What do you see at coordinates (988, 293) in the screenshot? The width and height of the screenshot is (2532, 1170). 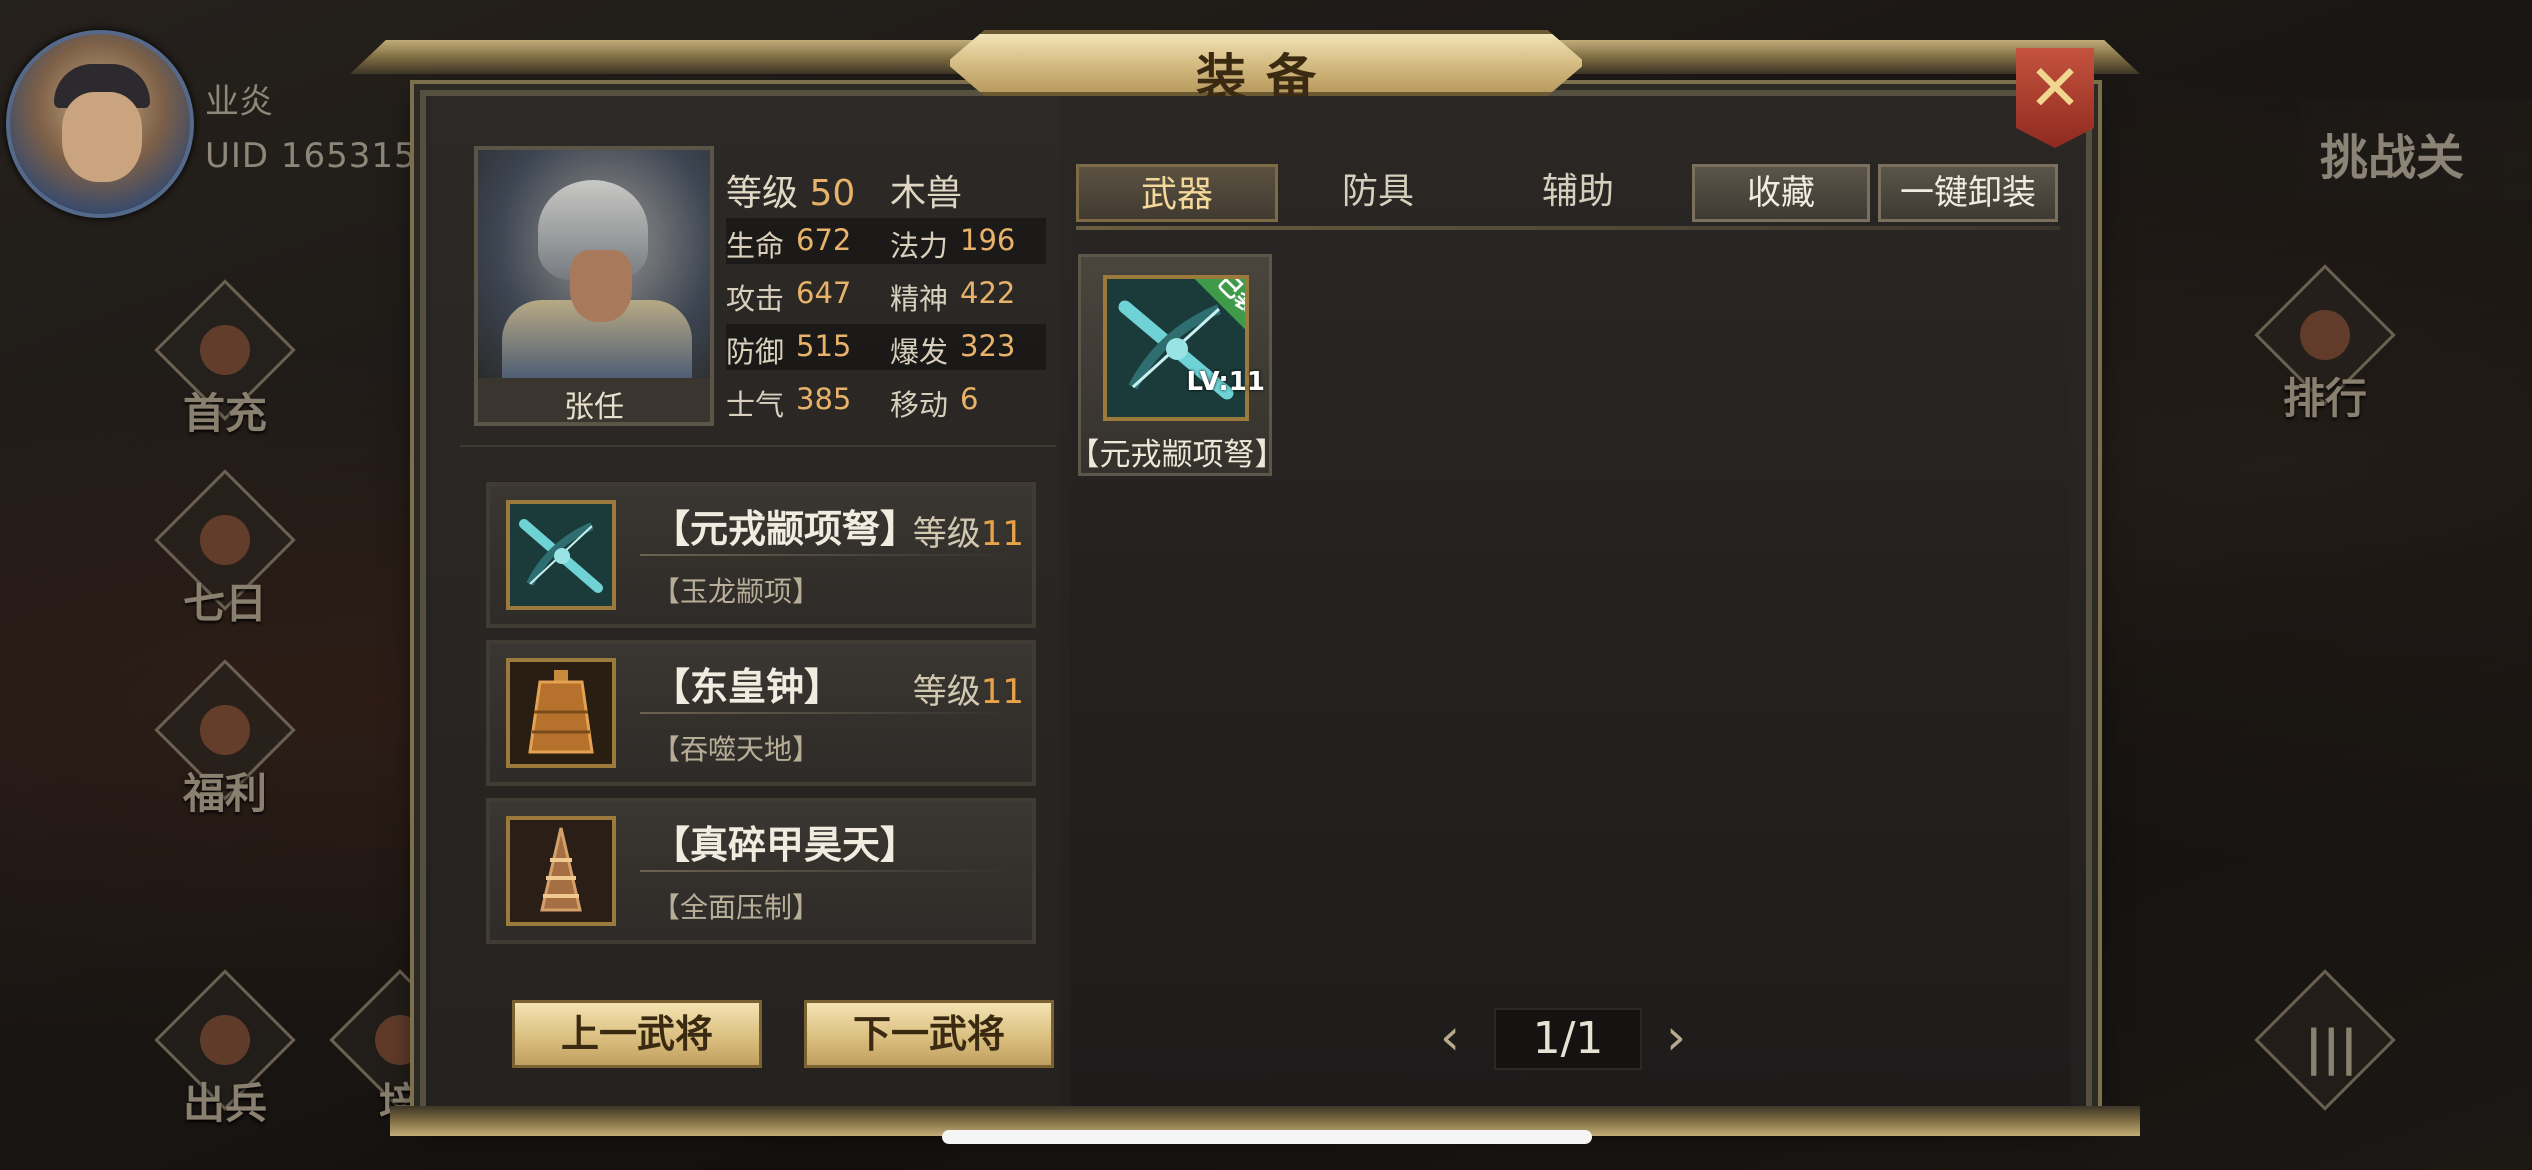 I see `stat-value: 422` at bounding box center [988, 293].